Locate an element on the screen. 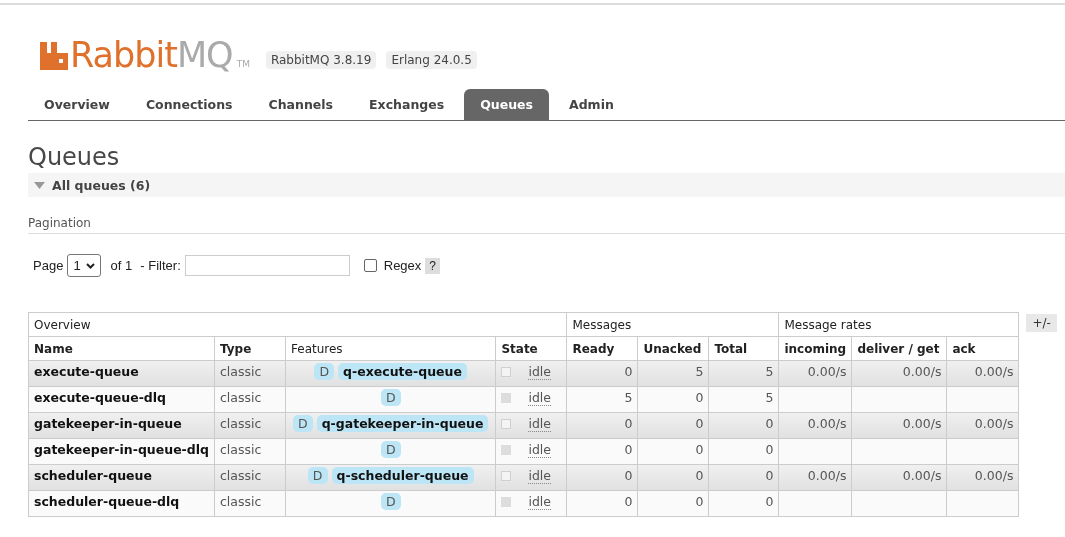 This screenshot has height=537, width=1065. nav-tab: Channels is located at coordinates (301, 104).